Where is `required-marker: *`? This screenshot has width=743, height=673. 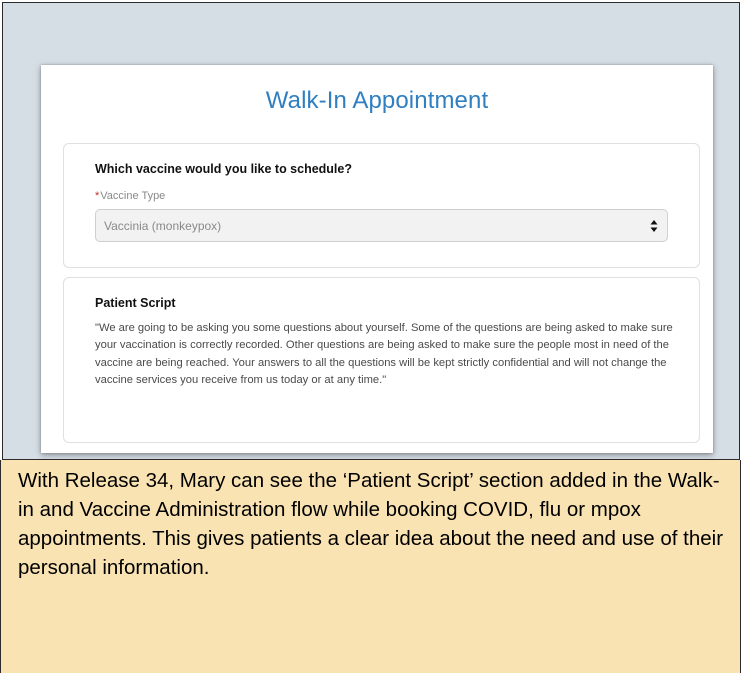
required-marker: * is located at coordinates (97, 196).